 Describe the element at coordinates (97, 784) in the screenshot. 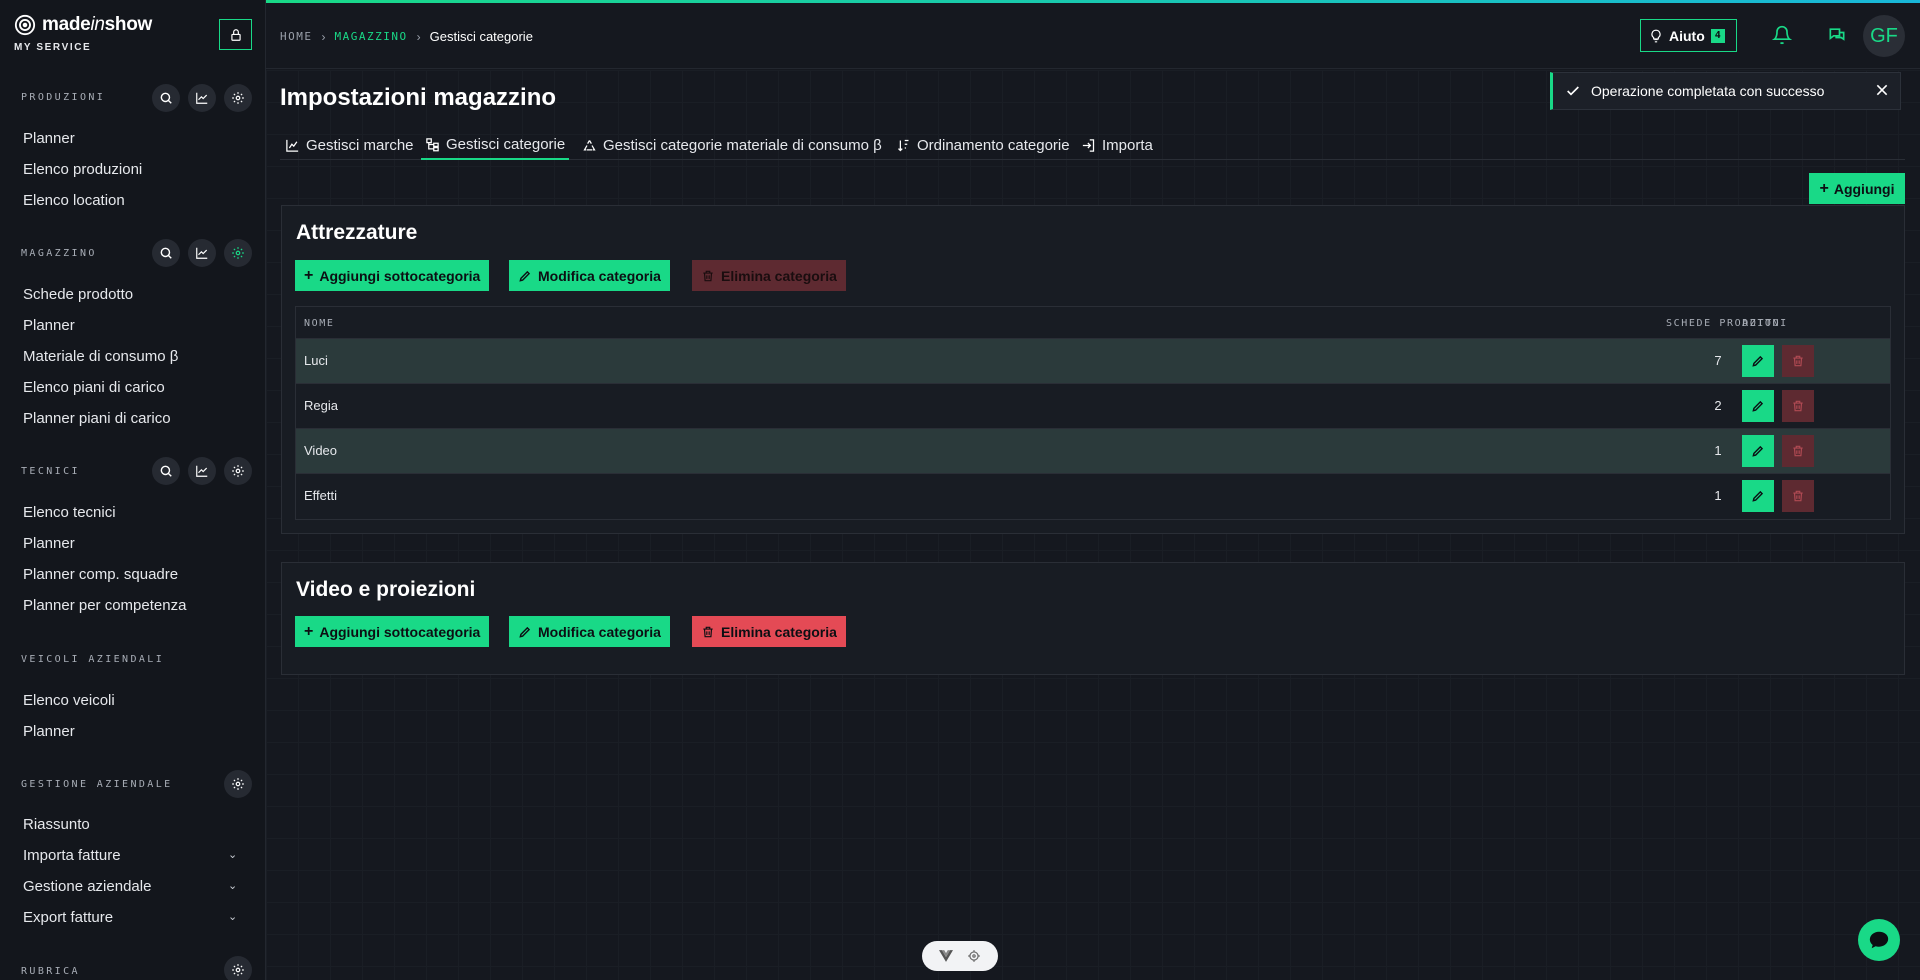

I see `section-title-gestione-aziendale: GESTIONE AZIENDALE` at that location.